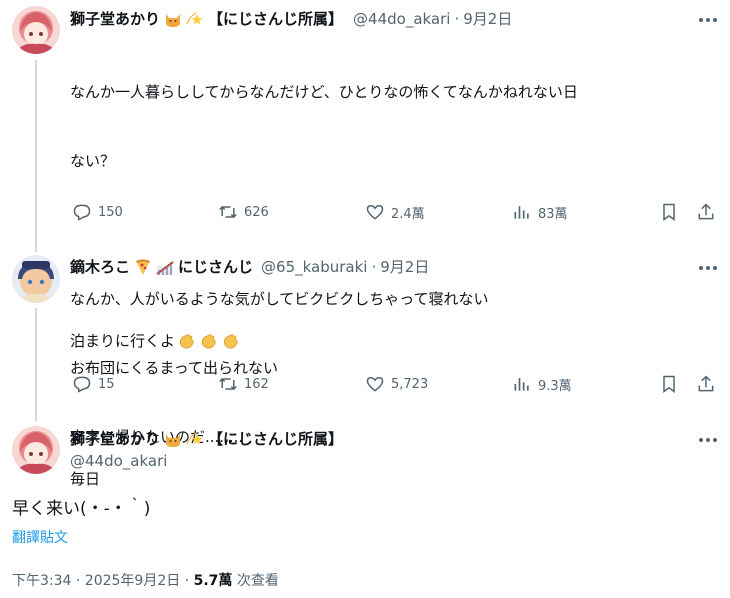 The width and height of the screenshot is (730, 598). I want to click on tweet1-affiliation: 【にじさんじ所属】, so click(276, 19).